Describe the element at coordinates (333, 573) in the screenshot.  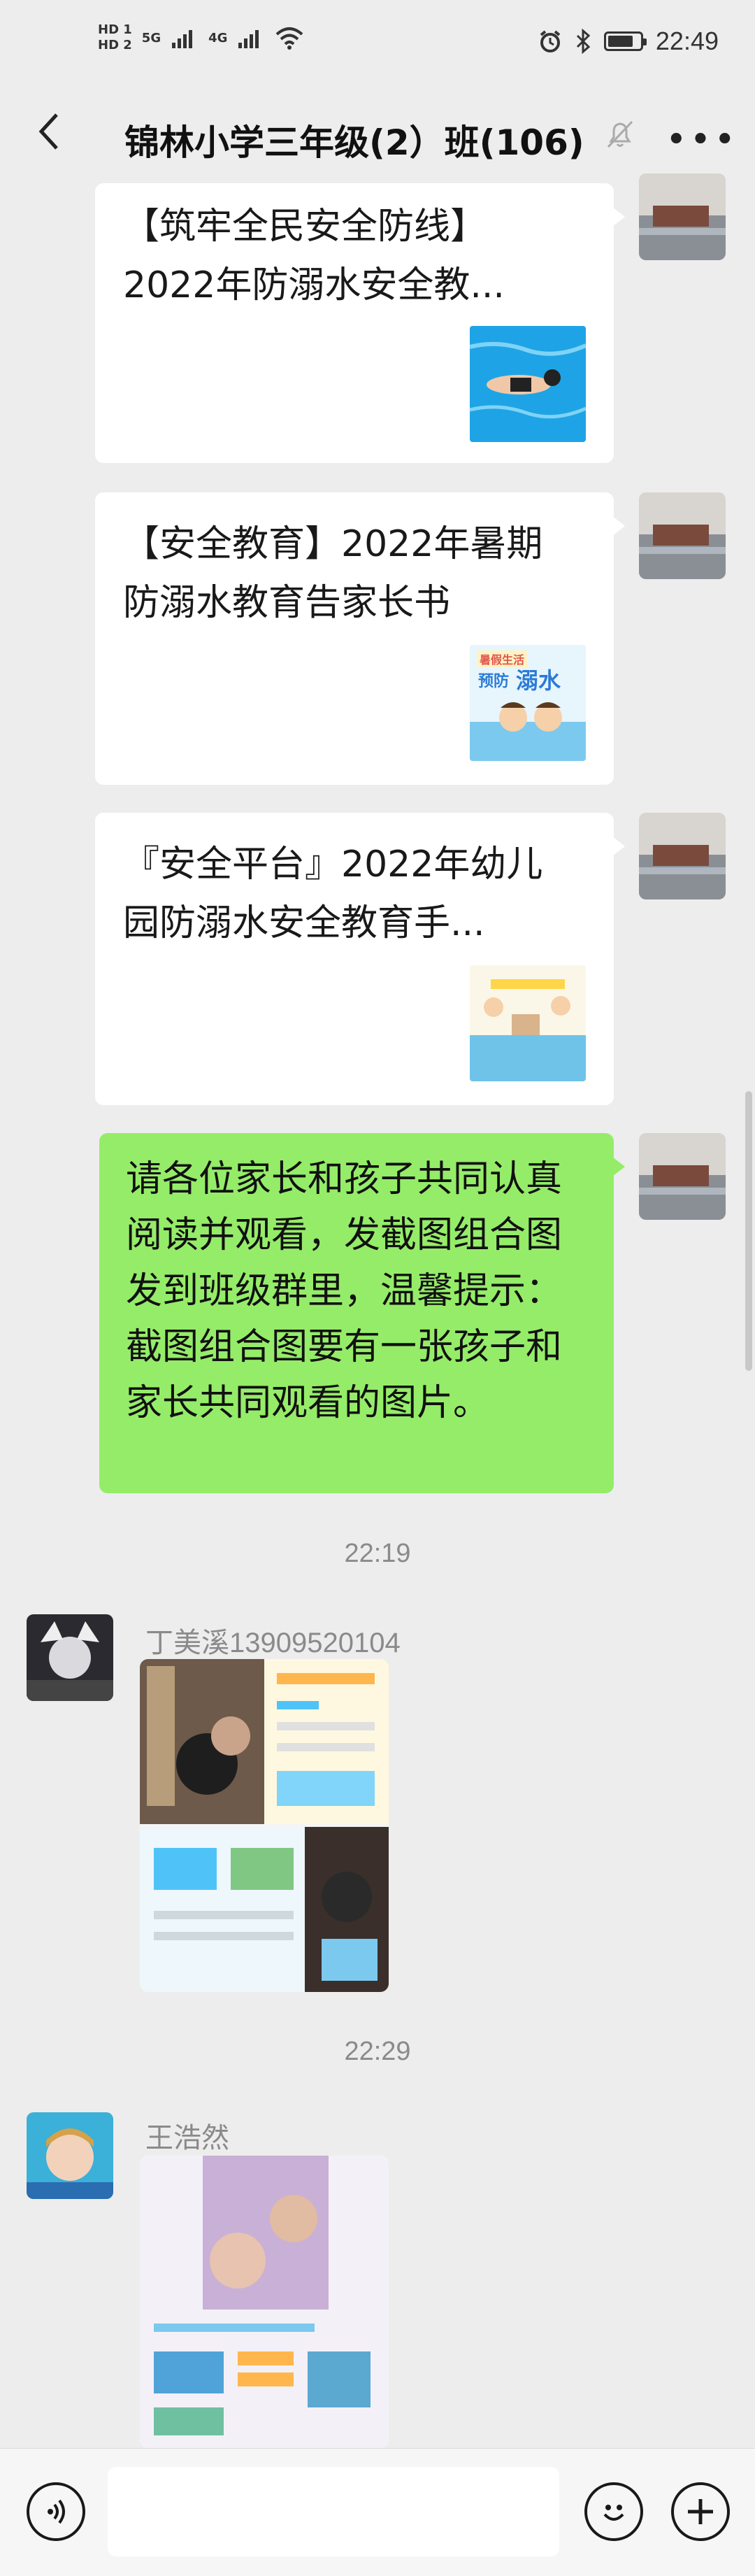
I see `link-card-title: 【安全教育】2022年暑期防溺水教育告家长书` at that location.